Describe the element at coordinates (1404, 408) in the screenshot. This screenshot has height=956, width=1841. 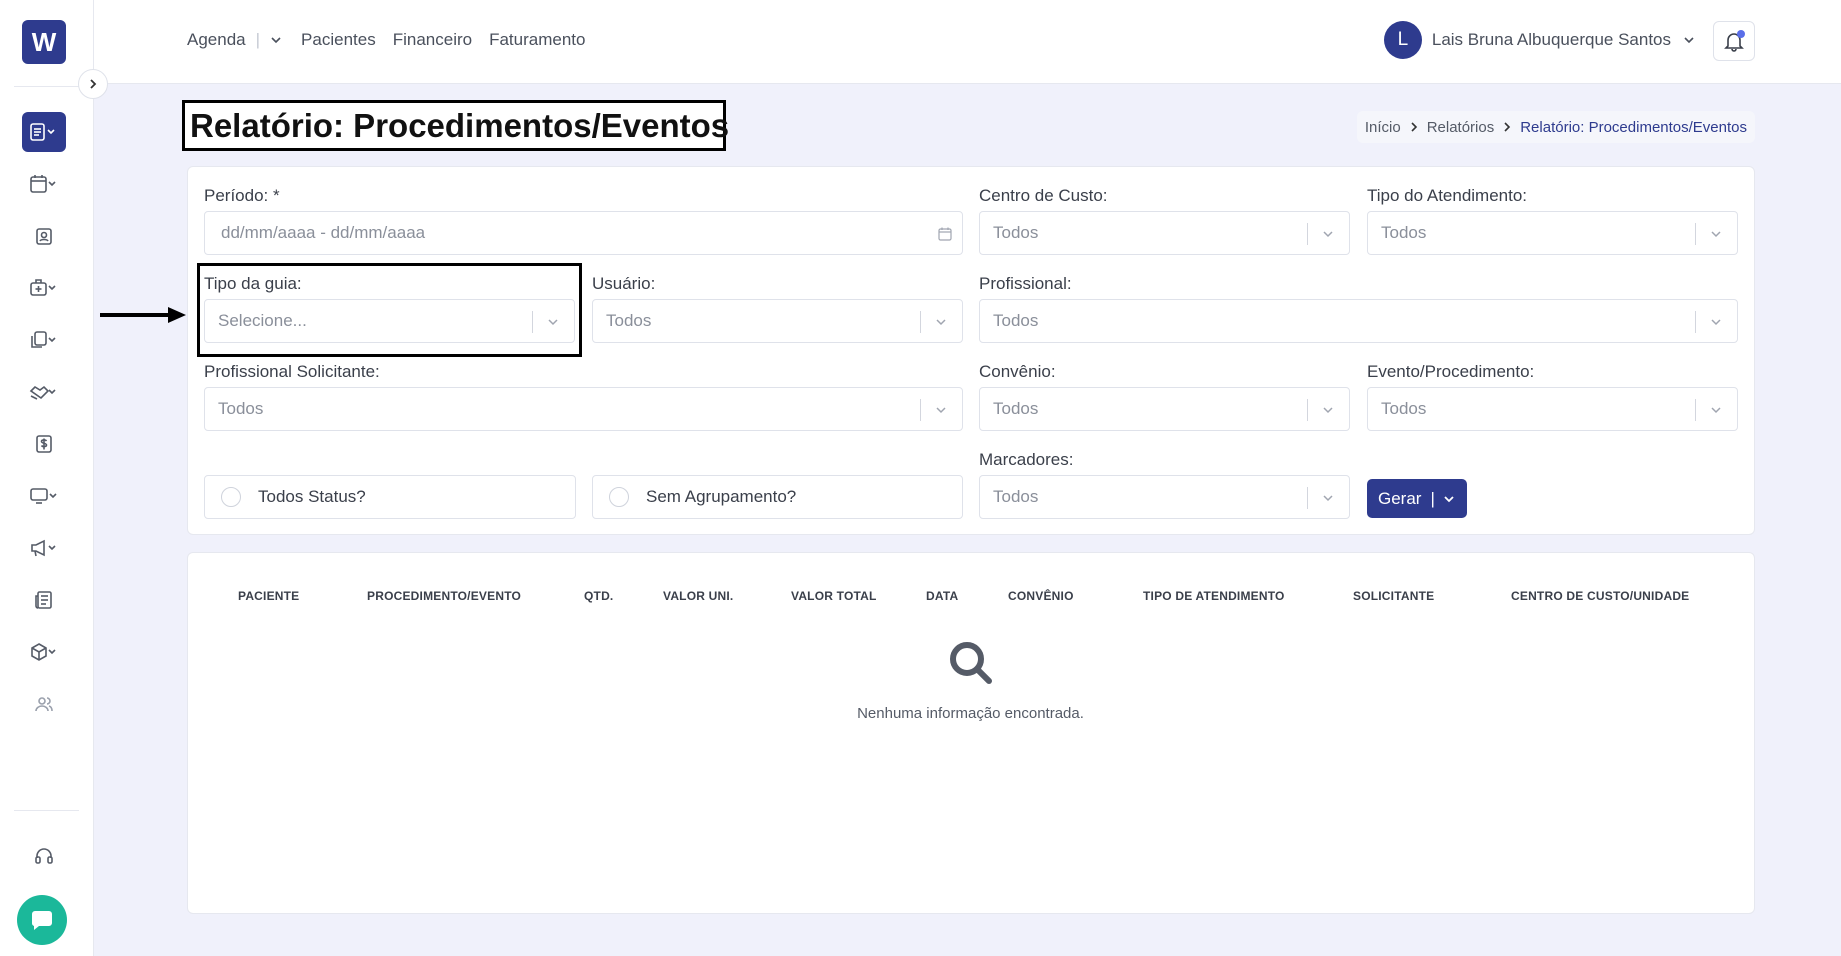
I see `evento-value: Todos` at that location.